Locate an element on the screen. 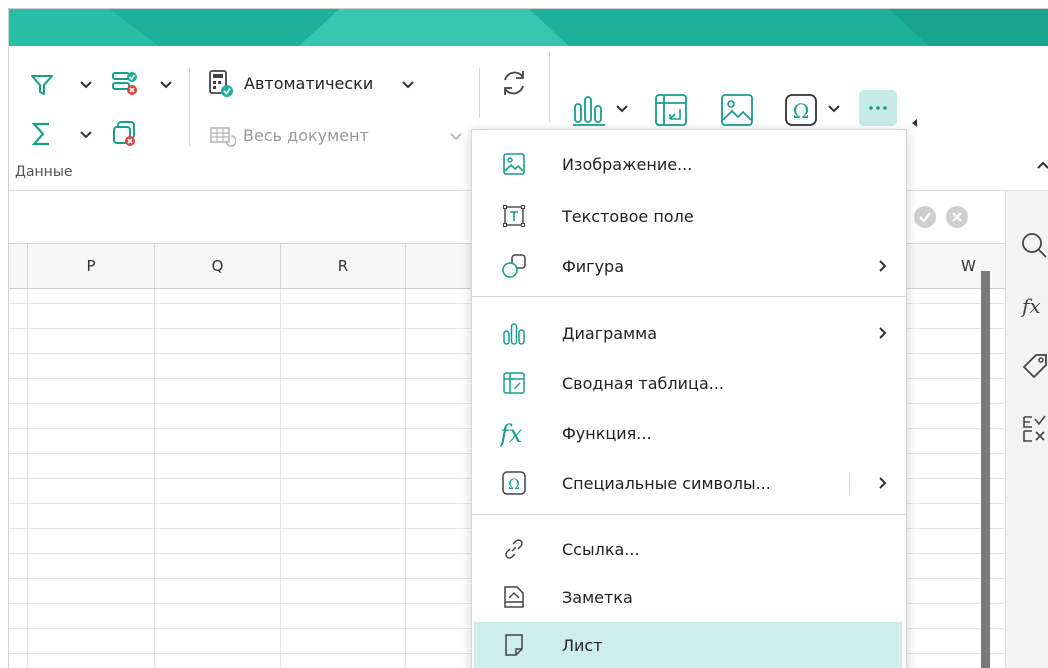 The height and width of the screenshot is (668, 1048). ribbon-group-label: Данные is located at coordinates (44, 172).